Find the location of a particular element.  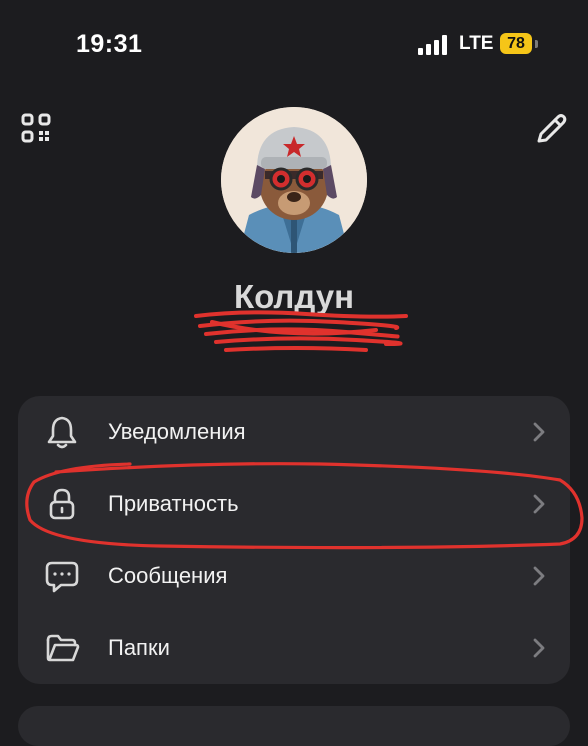

battery-icon: 78 is located at coordinates (521, 44).